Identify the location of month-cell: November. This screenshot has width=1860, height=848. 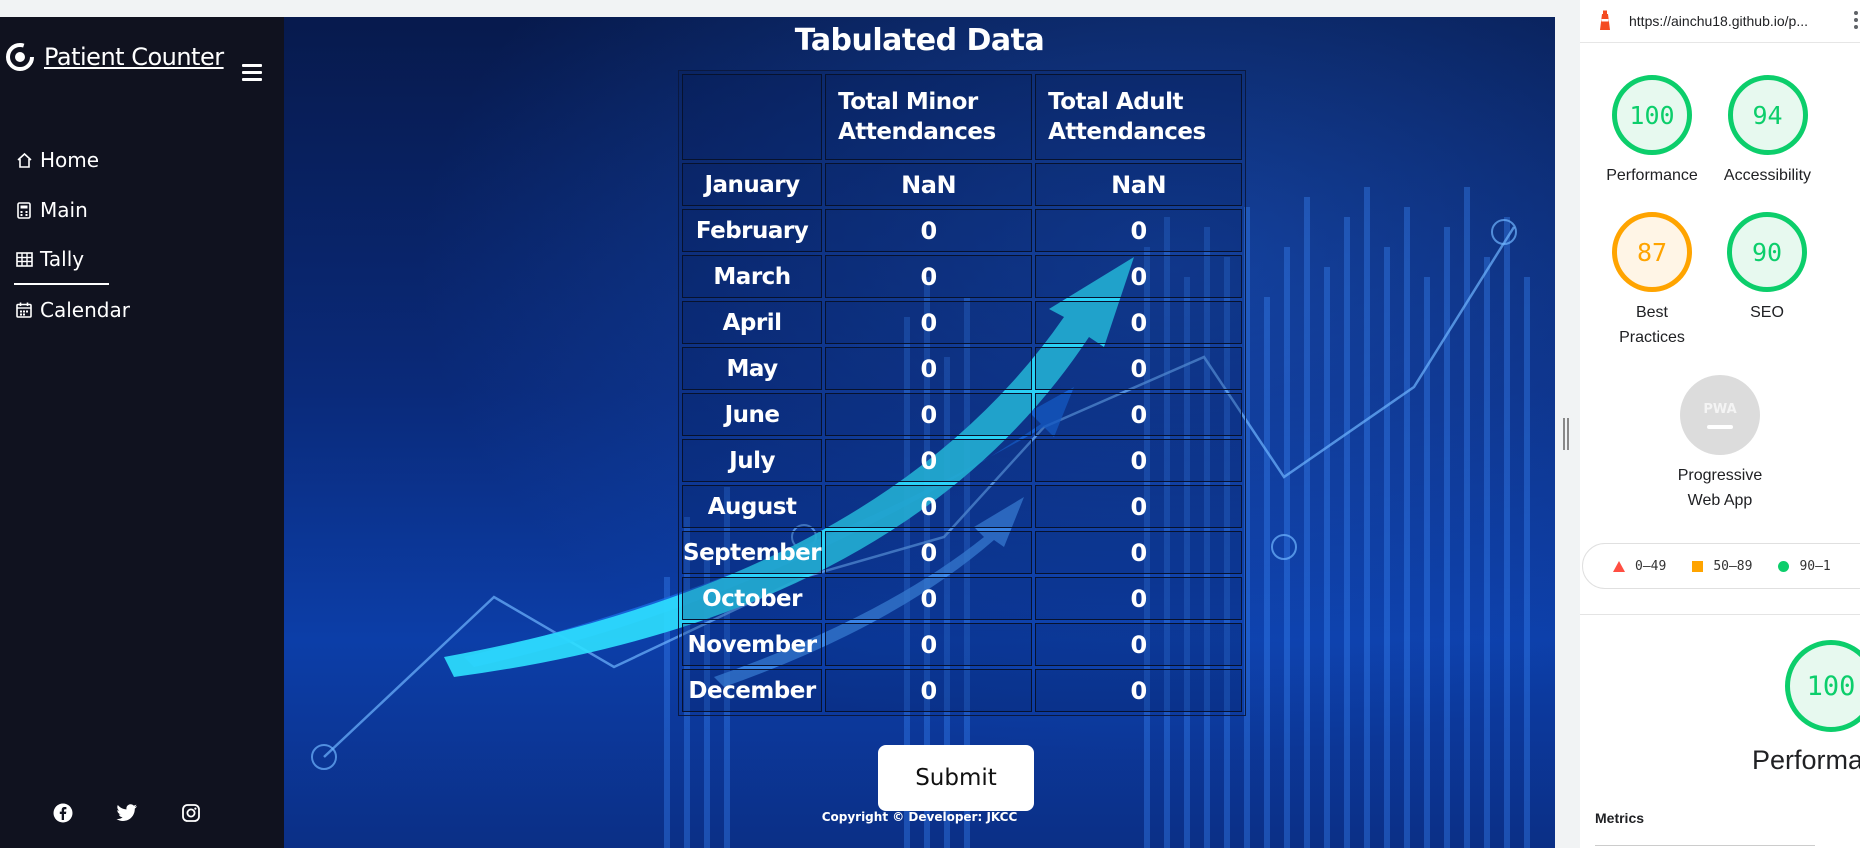
(752, 644).